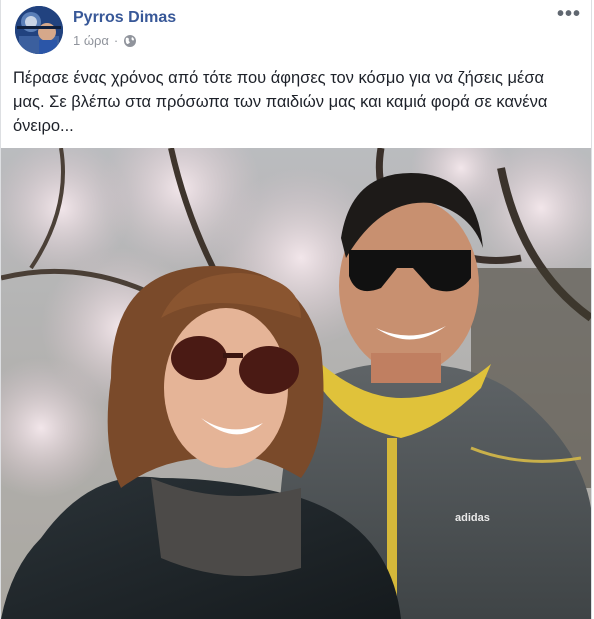  I want to click on post-header: Pyrros Dimas 1 ώρα · •••, so click(297, 30).